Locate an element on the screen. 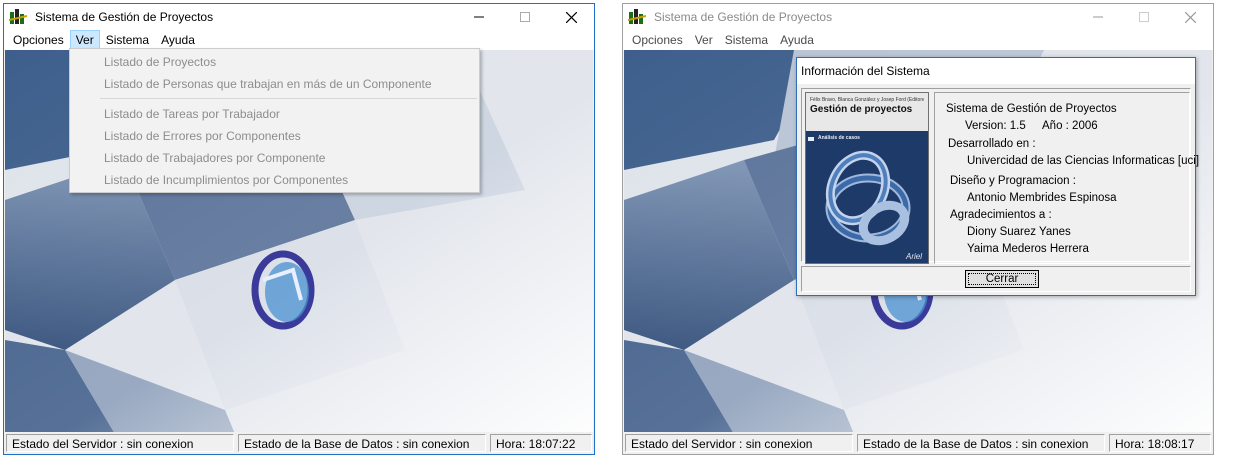  book-cover-art is located at coordinates (867, 178).